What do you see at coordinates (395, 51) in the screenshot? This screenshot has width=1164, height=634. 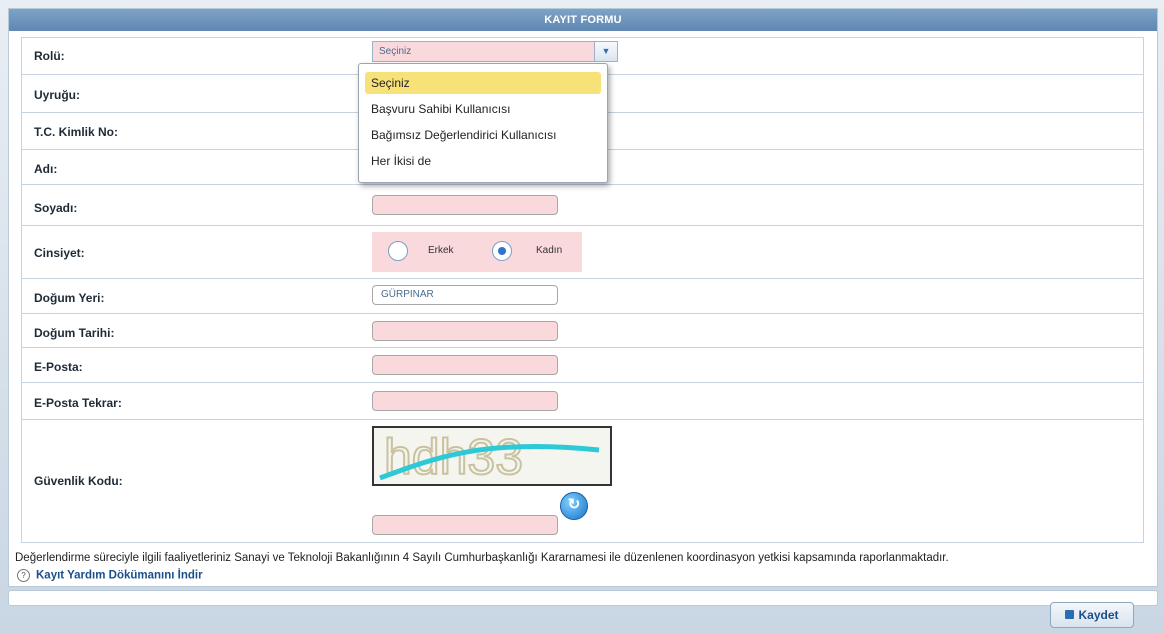 I see `role-select-value: Seçiniz` at bounding box center [395, 51].